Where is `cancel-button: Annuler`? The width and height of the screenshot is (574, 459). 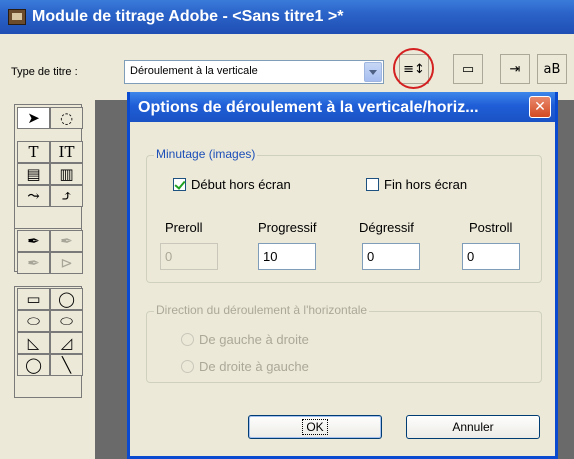
cancel-button: Annuler is located at coordinates (473, 427).